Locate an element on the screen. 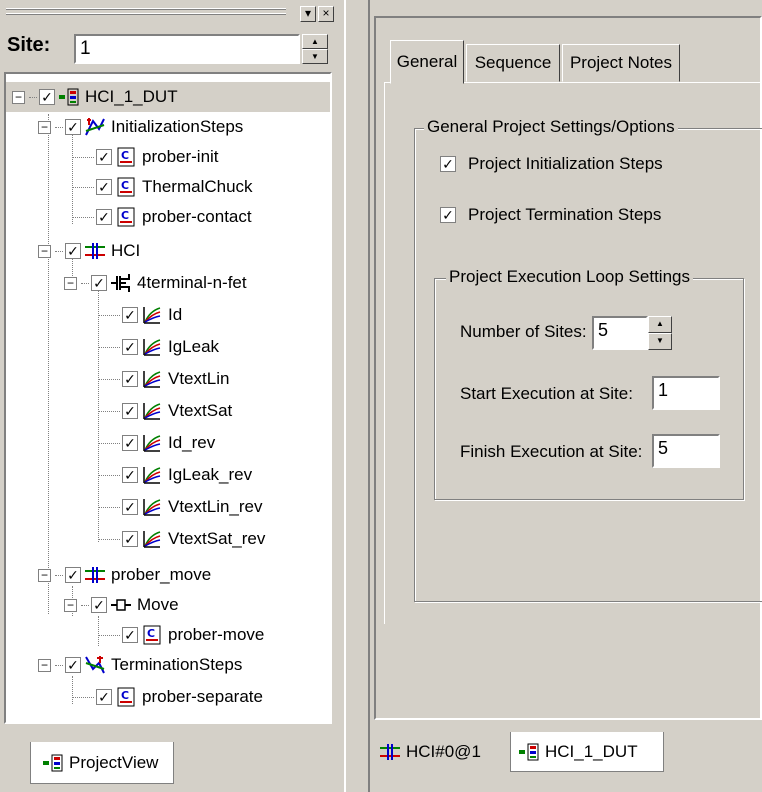  script-icon: C is located at coordinates (126, 157).